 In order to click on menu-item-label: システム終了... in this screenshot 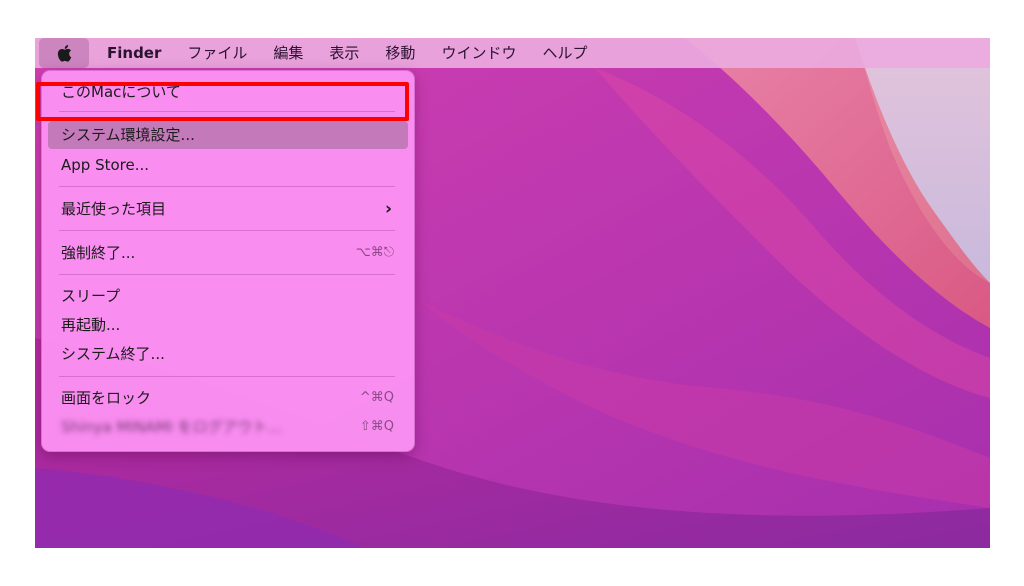, I will do `click(113, 354)`.